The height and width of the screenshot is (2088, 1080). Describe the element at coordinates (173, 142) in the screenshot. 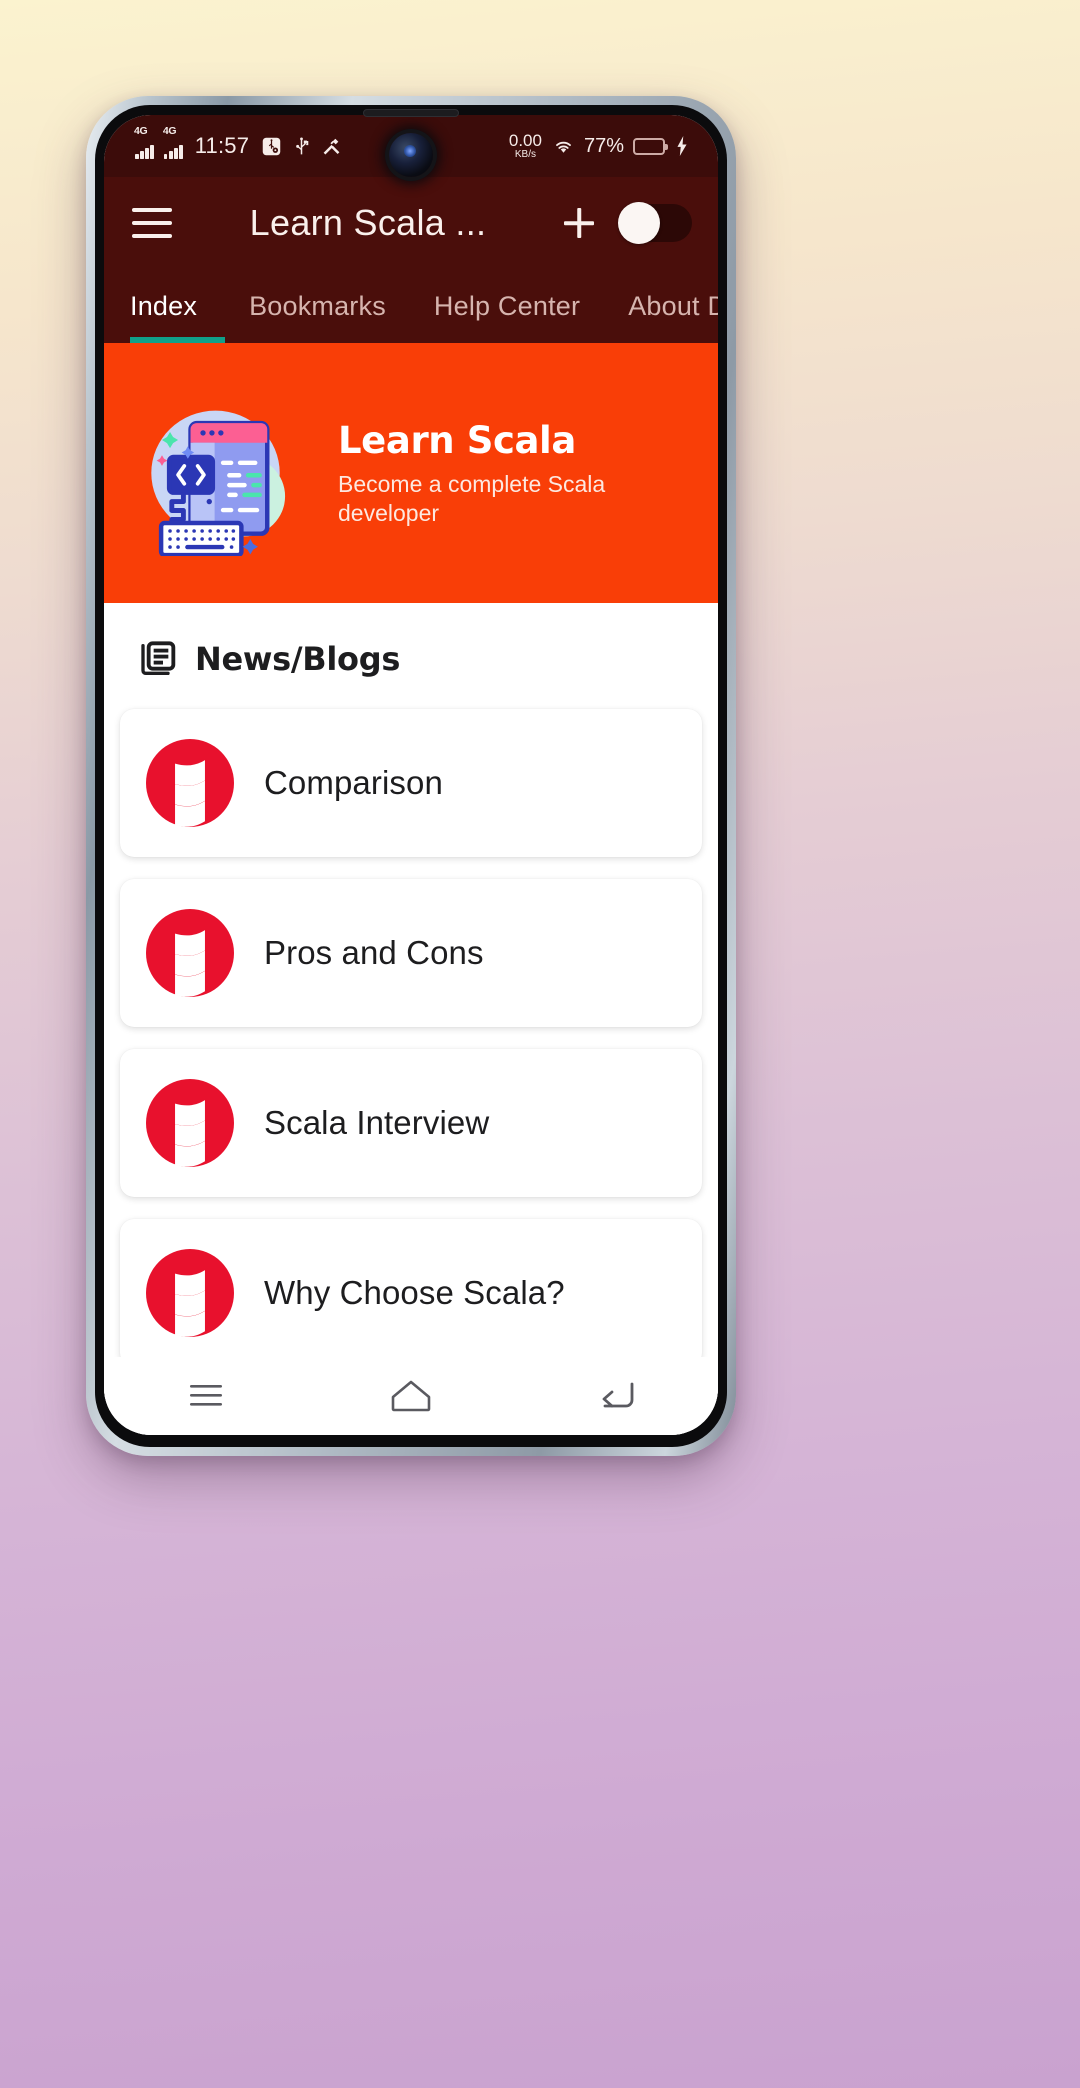

I see `signal-icon-sim2: 4G` at that location.